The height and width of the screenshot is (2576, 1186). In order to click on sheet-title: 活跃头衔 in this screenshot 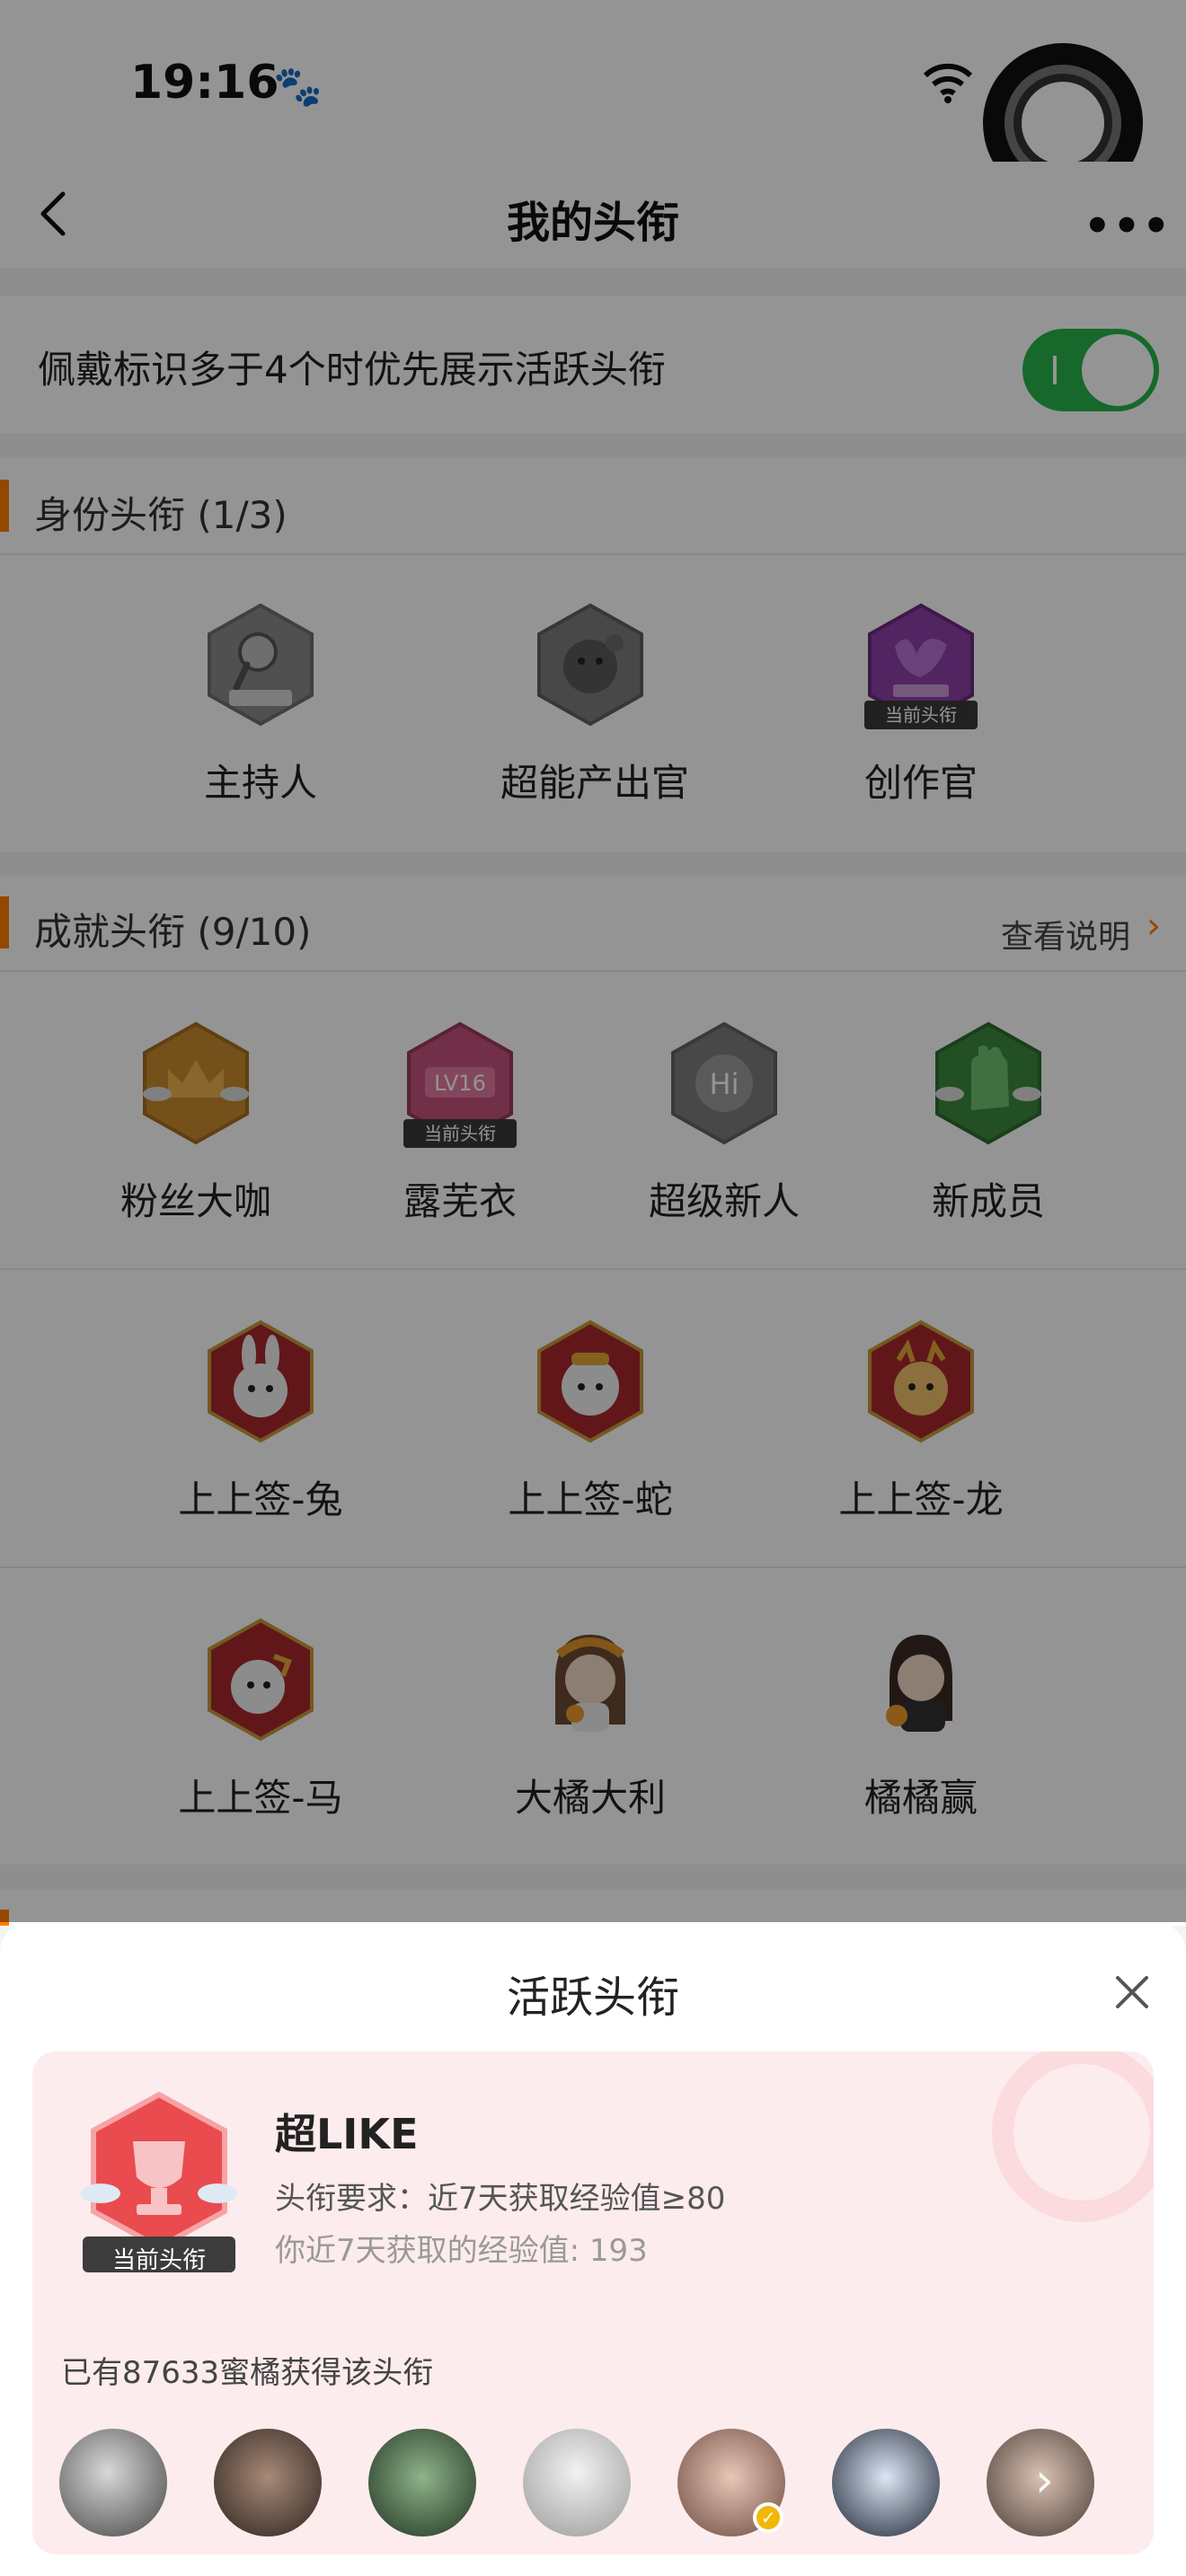, I will do `click(592, 1998)`.